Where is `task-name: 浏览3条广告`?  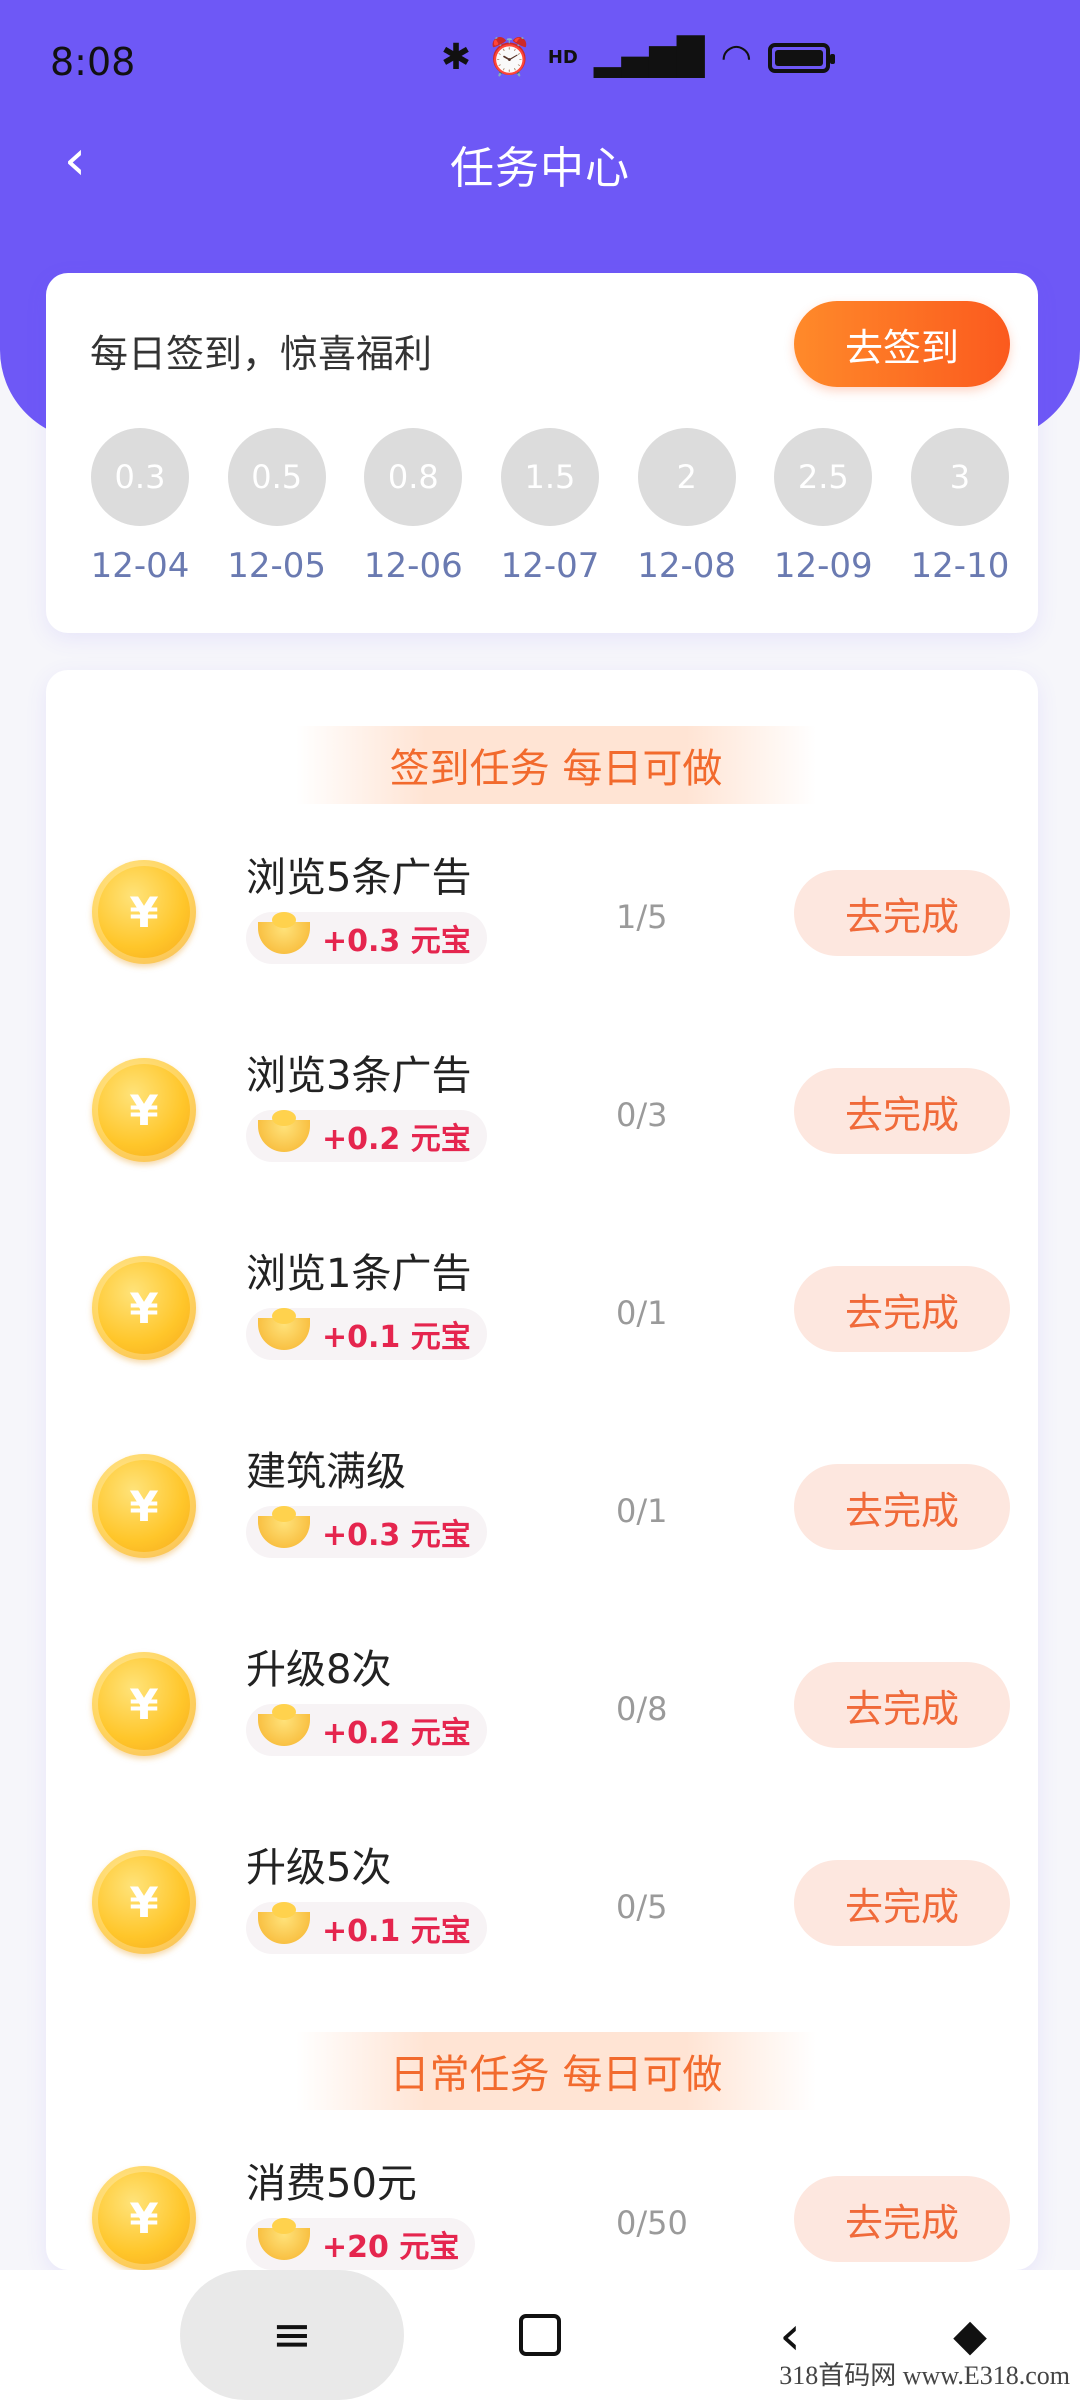
task-name: 浏览3条广告 is located at coordinates (359, 1076).